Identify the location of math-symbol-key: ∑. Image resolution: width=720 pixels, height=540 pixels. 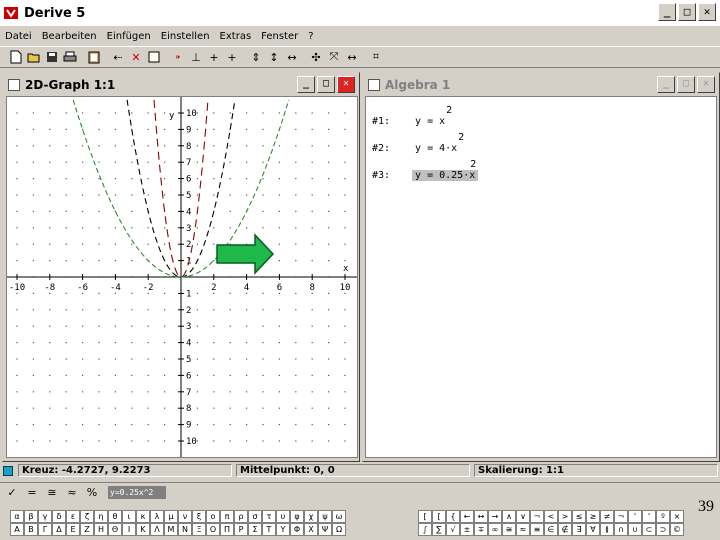
(439, 529).